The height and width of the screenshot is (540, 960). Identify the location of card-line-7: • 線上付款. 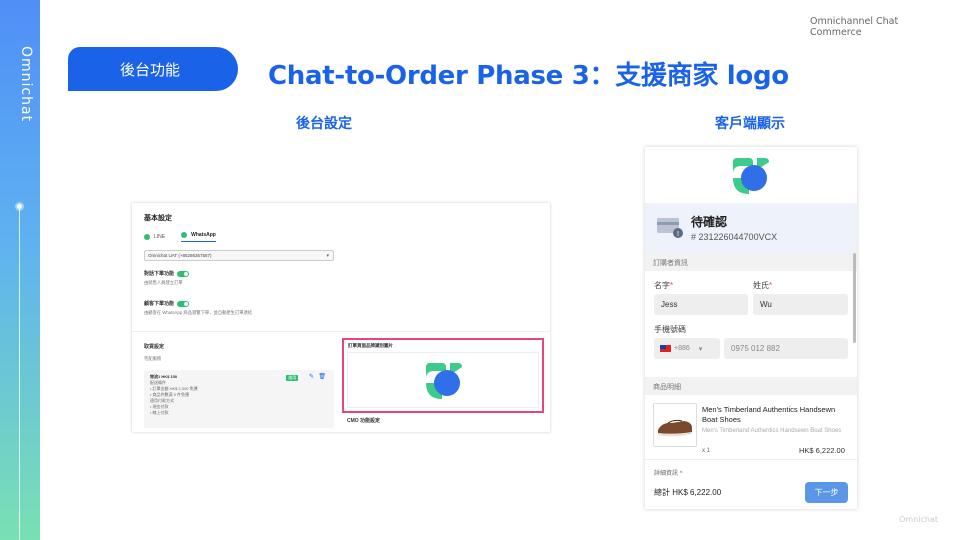
(159, 412).